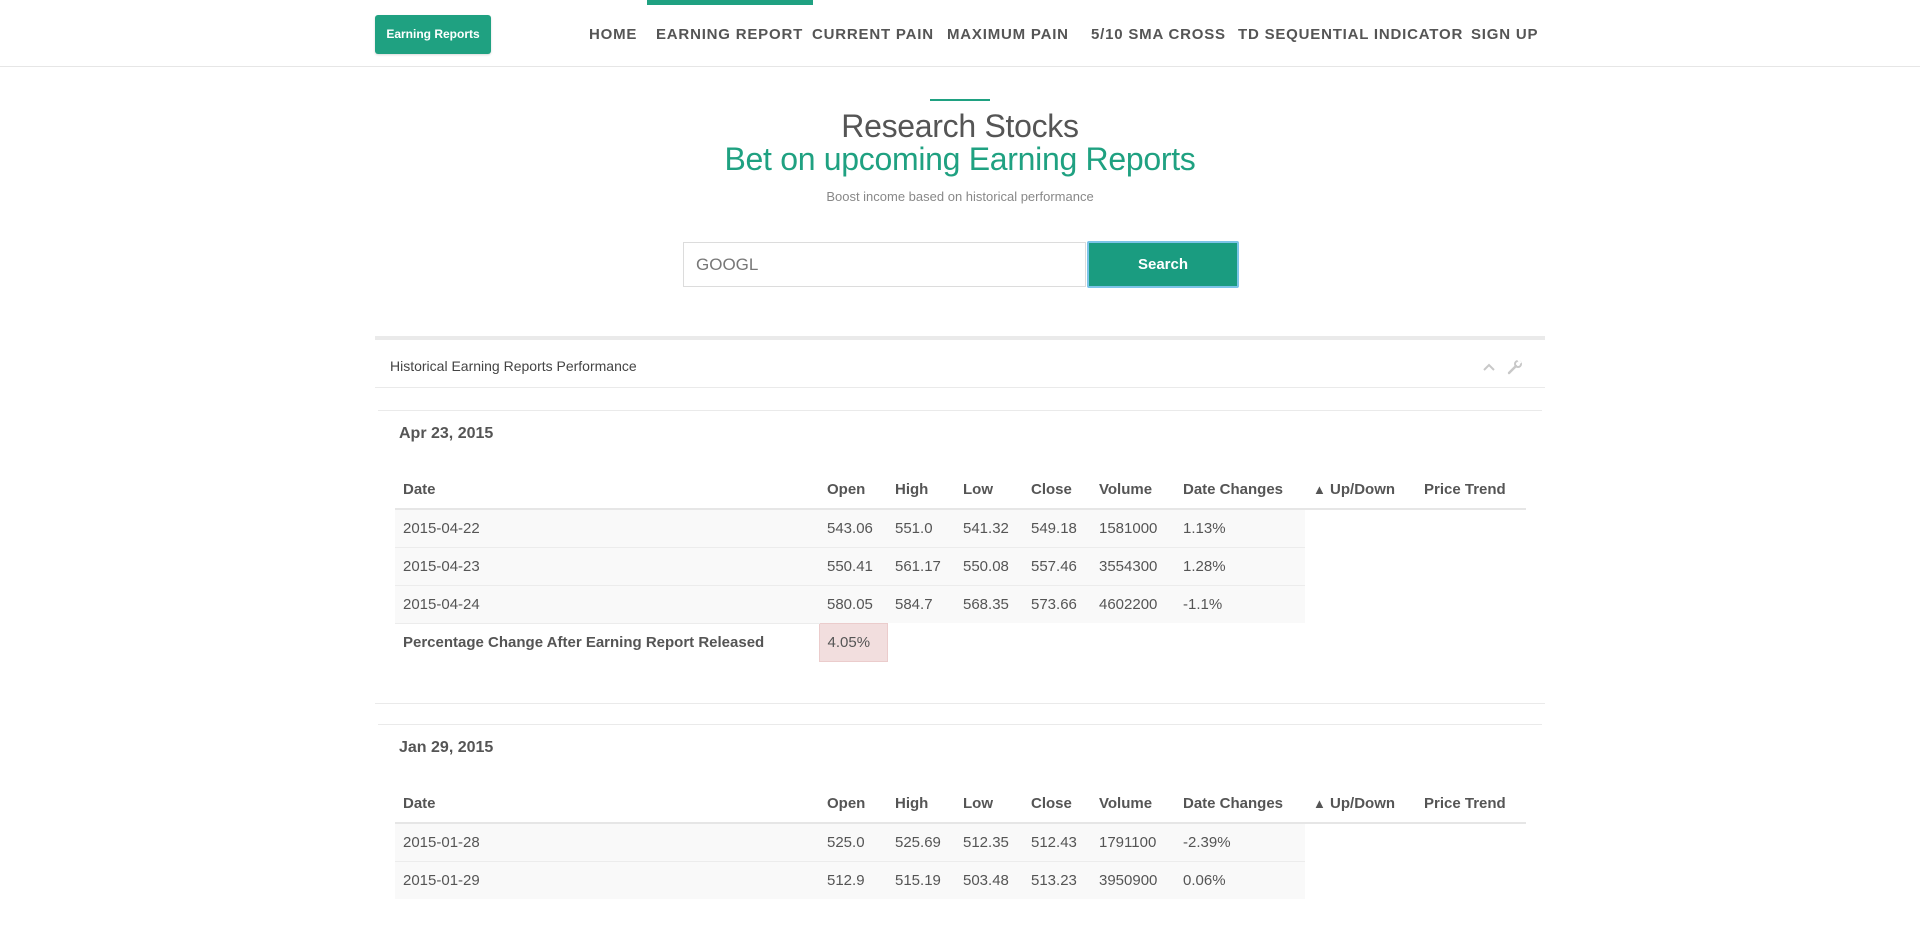 The height and width of the screenshot is (944, 1920). Describe the element at coordinates (921, 565) in the screenshot. I see `cell-high: 561.17` at that location.